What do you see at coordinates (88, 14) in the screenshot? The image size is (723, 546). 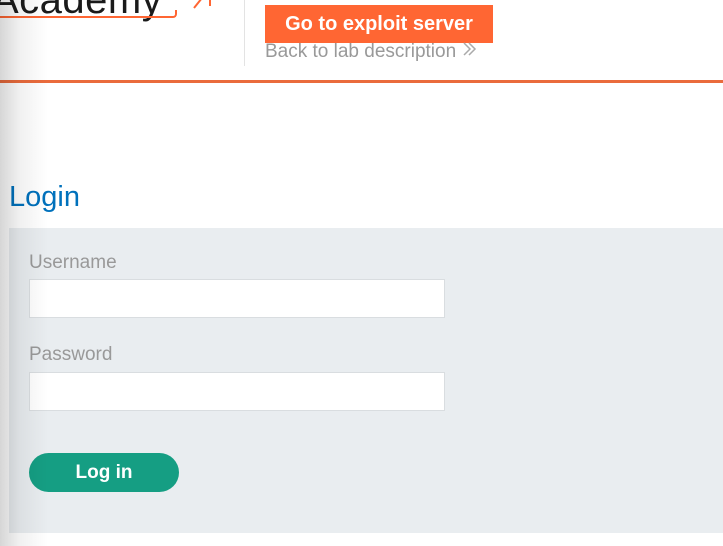 I see `logo-underline` at bounding box center [88, 14].